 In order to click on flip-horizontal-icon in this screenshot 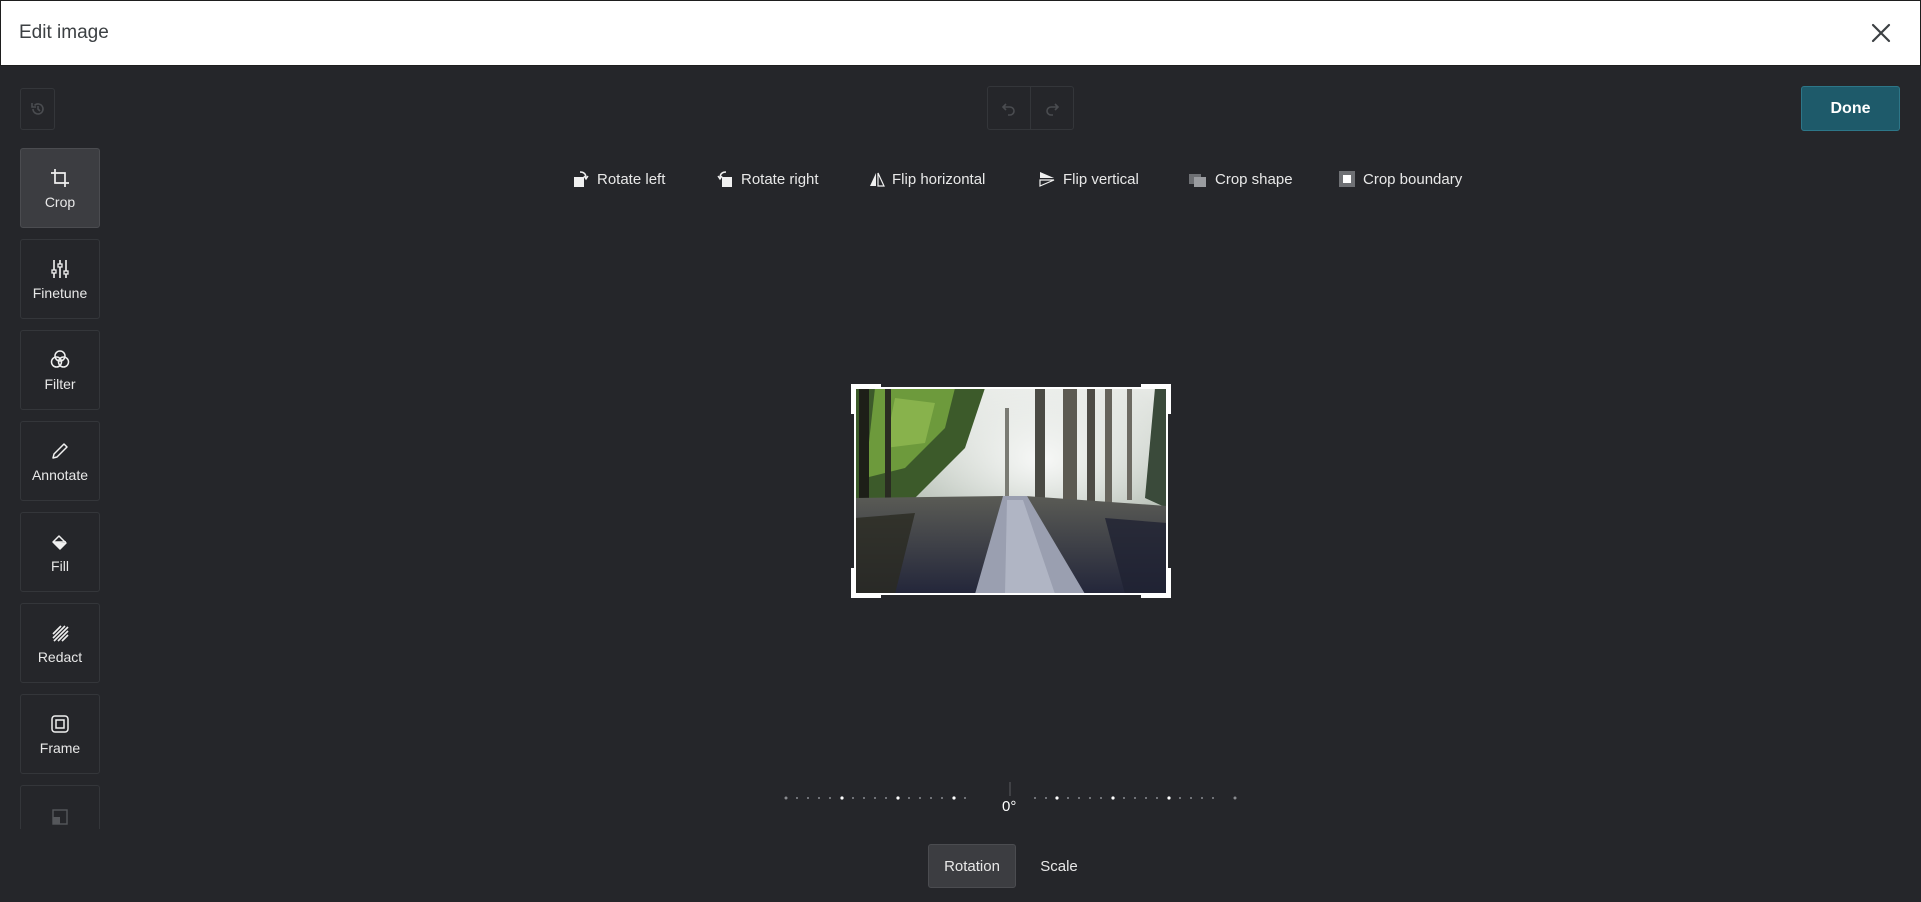, I will do `click(877, 179)`.